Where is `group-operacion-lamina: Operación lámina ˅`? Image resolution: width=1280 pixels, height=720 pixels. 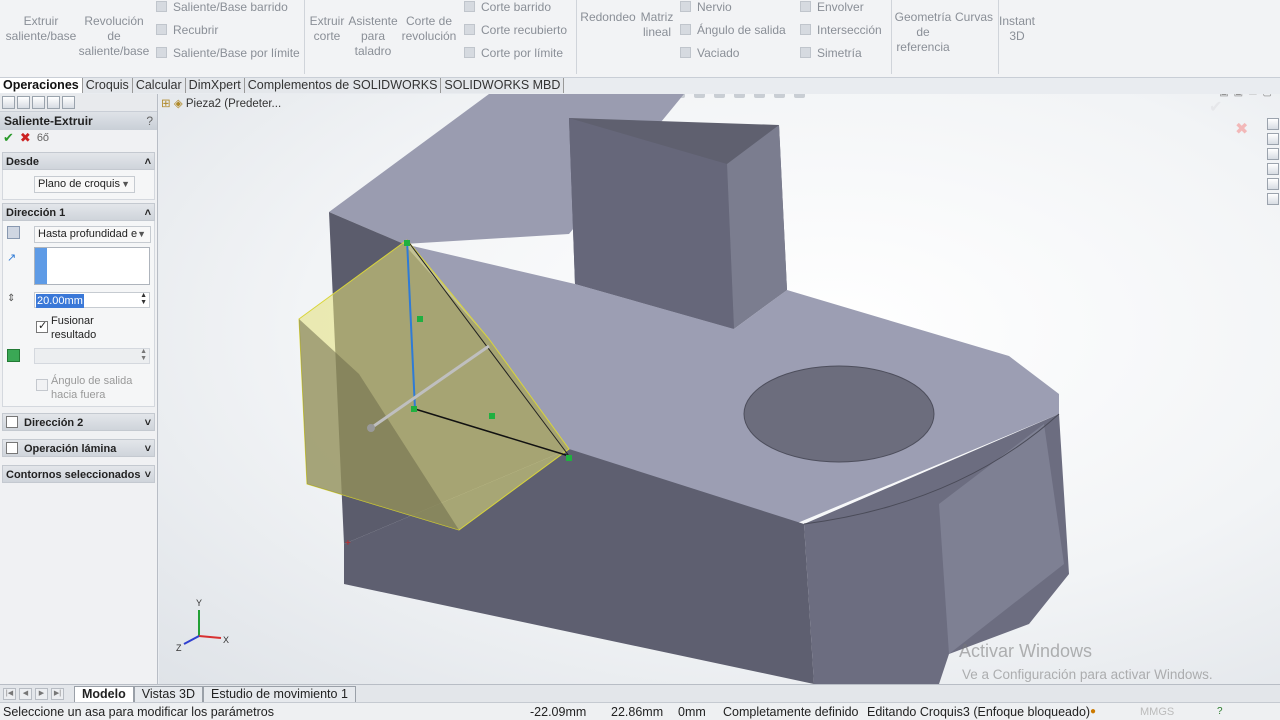
group-operacion-lamina: Operación lámina ˅ is located at coordinates (78, 448).